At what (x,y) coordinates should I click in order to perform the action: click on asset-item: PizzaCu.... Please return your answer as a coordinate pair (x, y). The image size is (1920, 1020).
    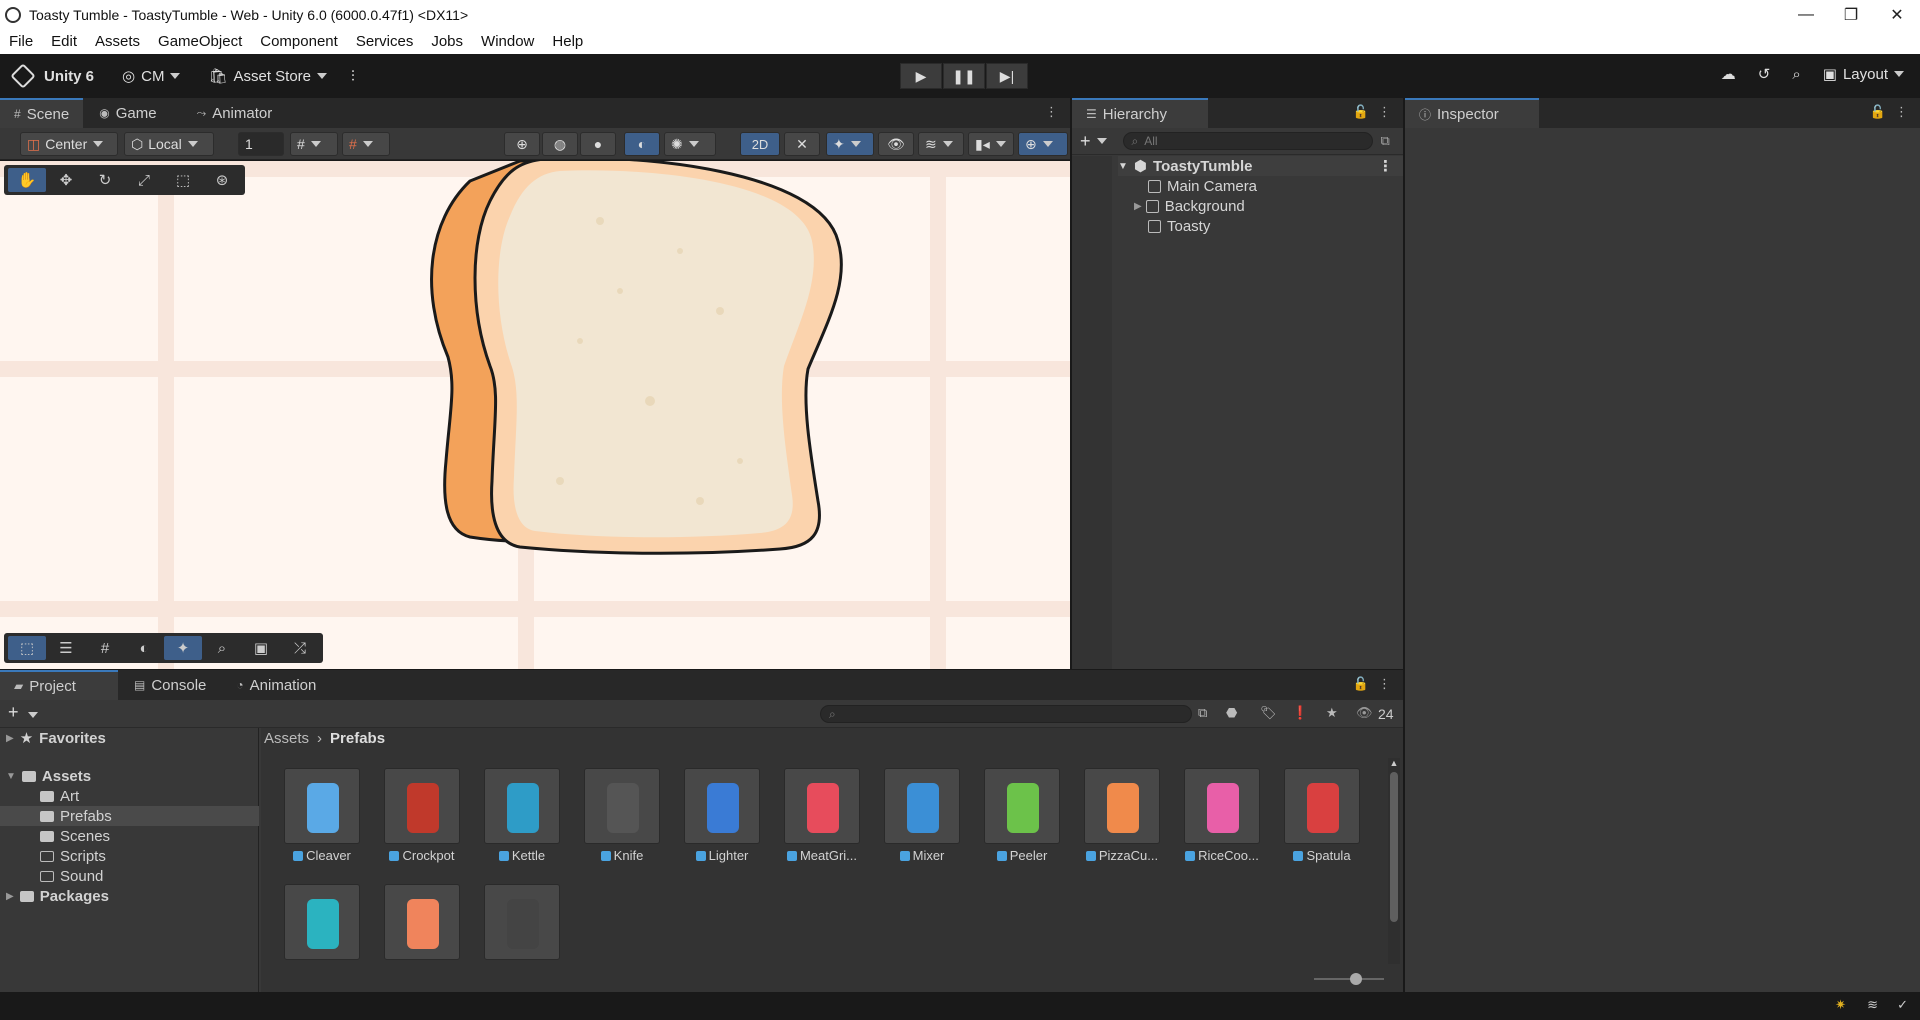
    Looking at the image, I should click on (1122, 815).